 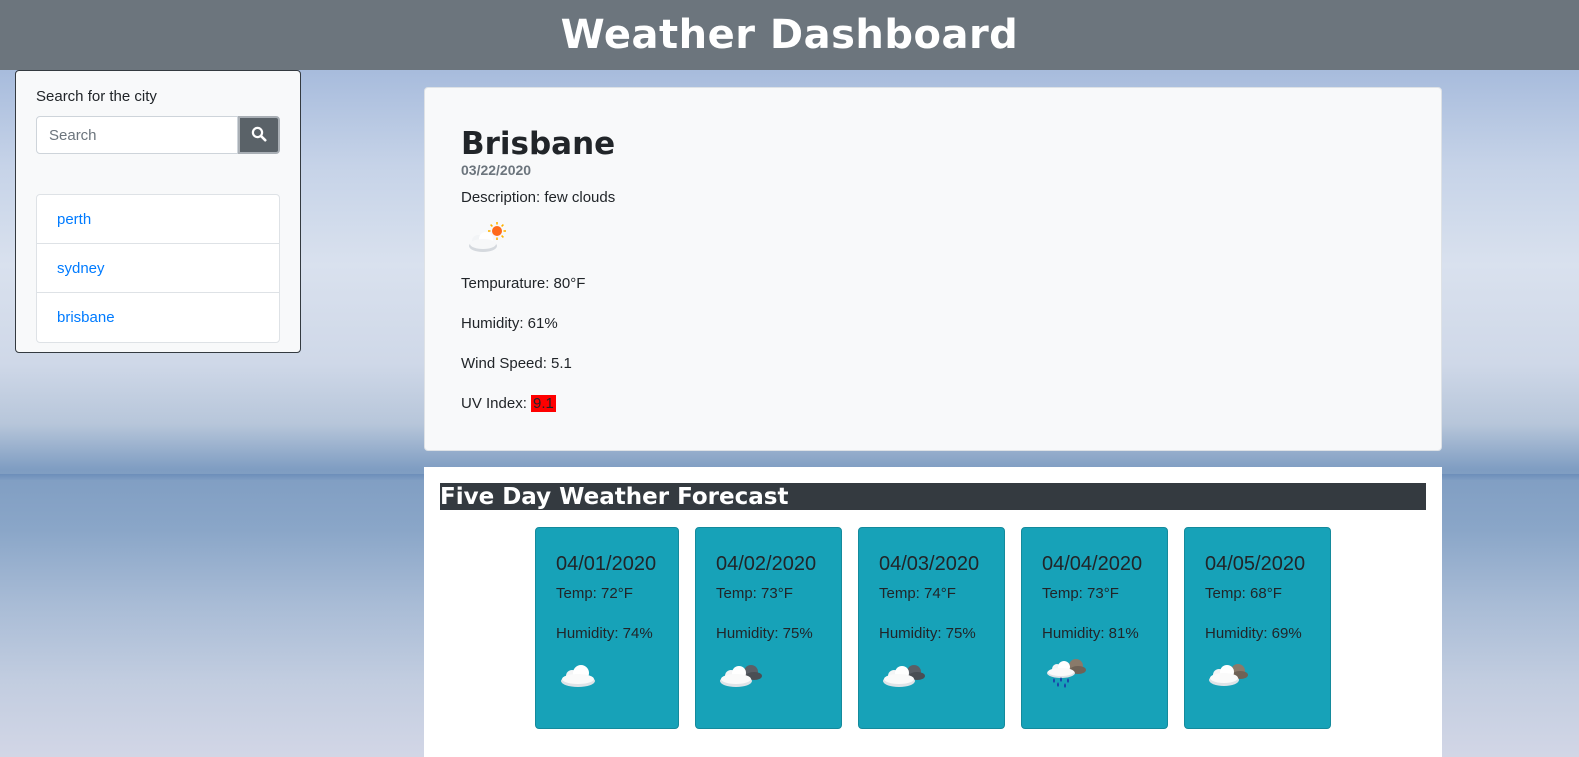 I want to click on forecast-card: 04/02/2020 Temp: 73°F Humidity: 75%, so click(x=768, y=628).